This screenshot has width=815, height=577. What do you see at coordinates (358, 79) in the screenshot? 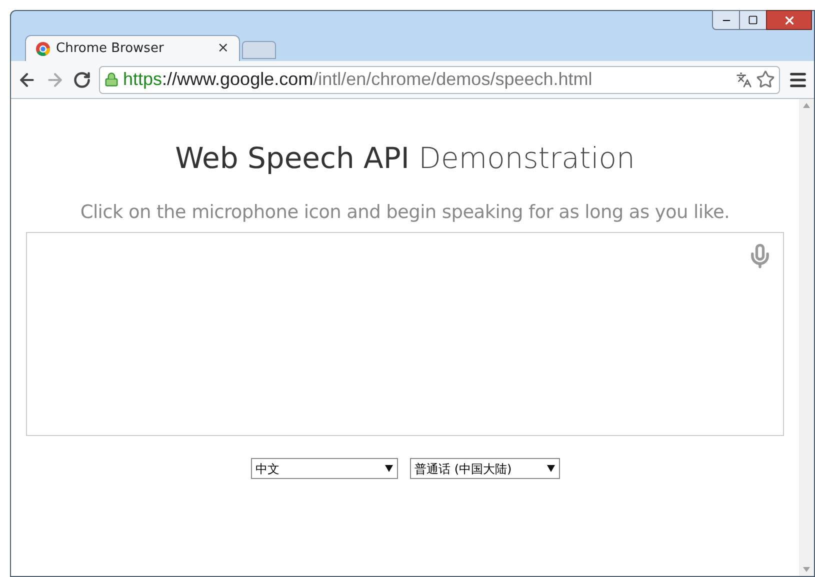
I see `url-text: https://www.google.com/intl/en/chrome/demos/speech.html` at bounding box center [358, 79].